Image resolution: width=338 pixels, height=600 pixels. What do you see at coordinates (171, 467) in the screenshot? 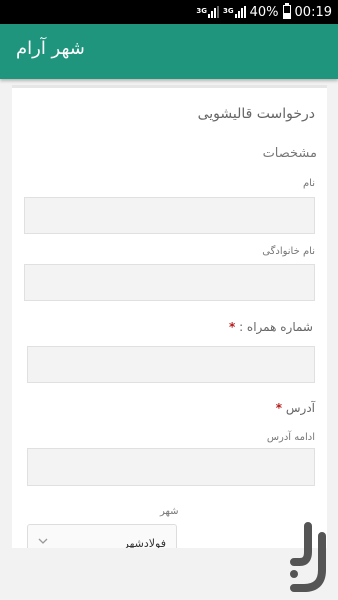
I see `address-input` at bounding box center [171, 467].